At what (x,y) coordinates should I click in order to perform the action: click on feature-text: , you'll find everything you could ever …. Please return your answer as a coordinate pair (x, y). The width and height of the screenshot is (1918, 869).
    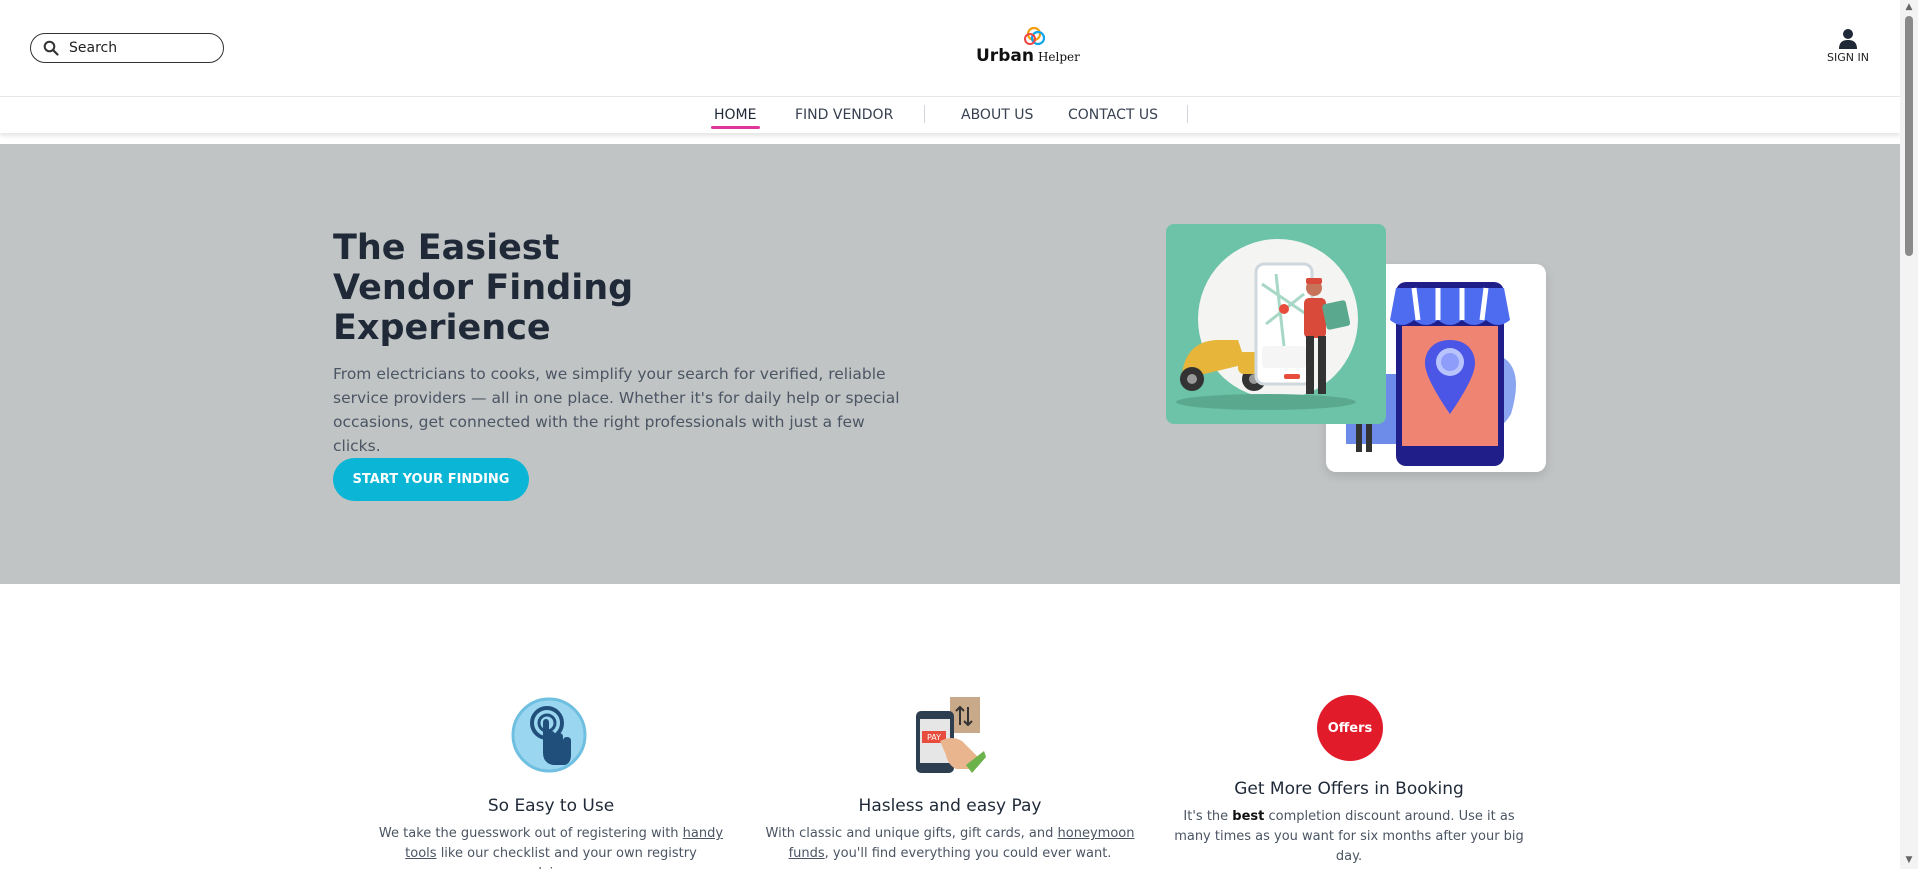
    Looking at the image, I should click on (968, 853).